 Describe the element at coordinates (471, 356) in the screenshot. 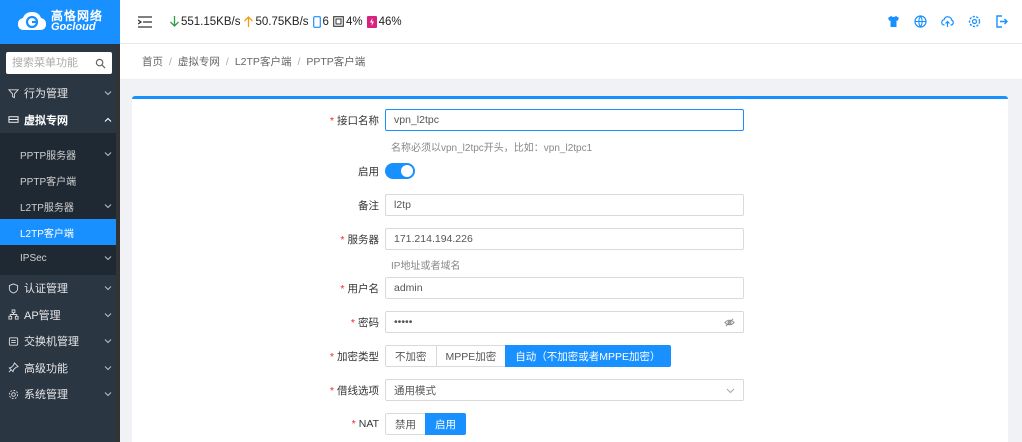

I see `encryption-mppe-option: MPPE加密` at that location.